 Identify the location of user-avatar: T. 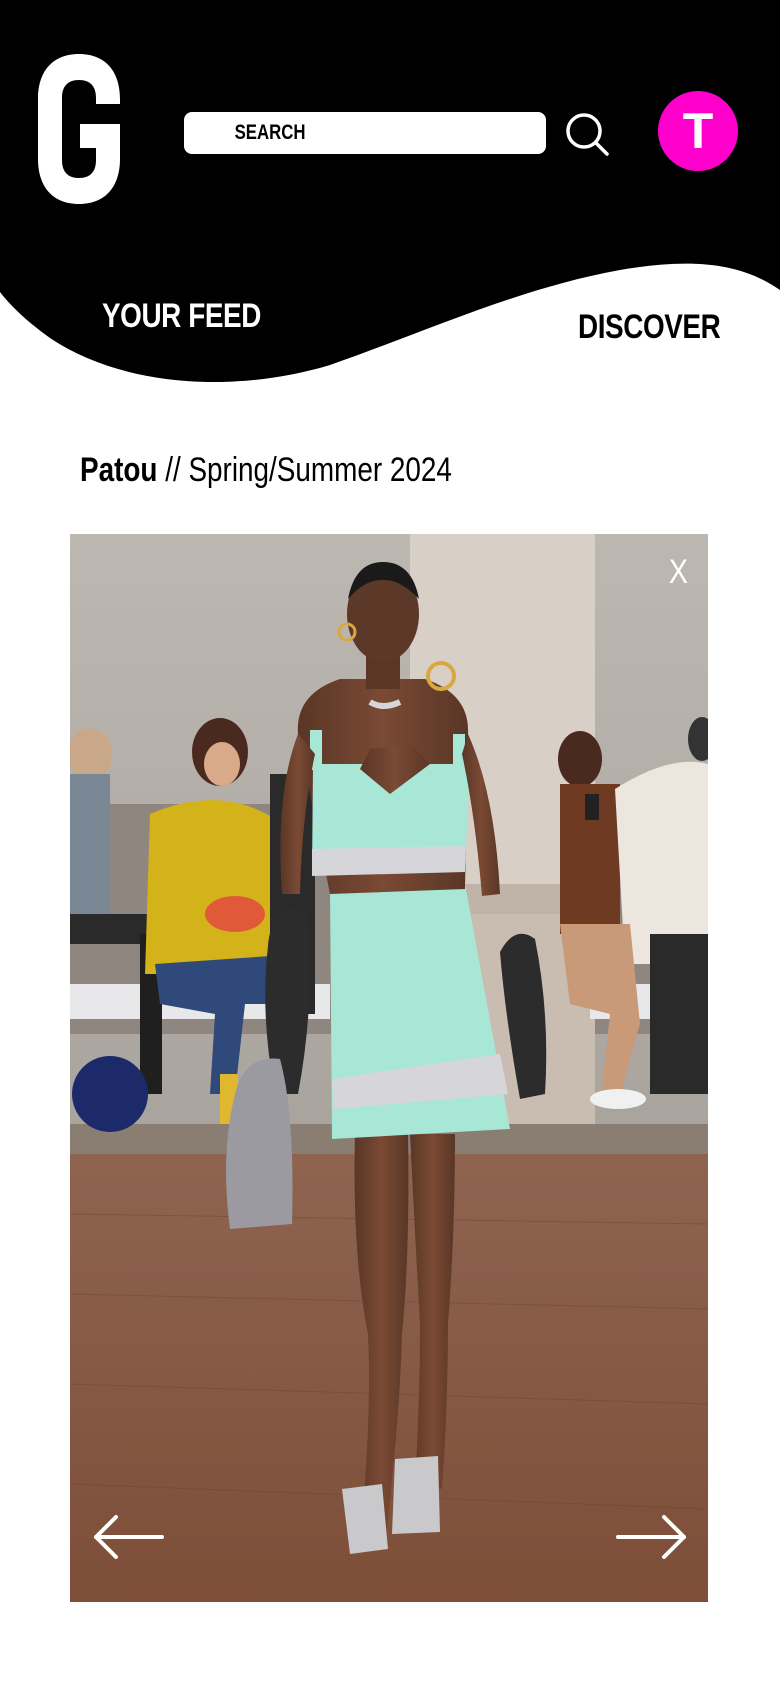
(698, 131).